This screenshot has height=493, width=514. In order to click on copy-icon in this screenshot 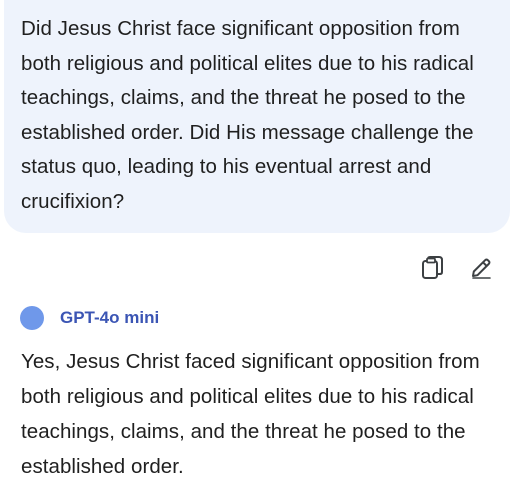, I will do `click(432, 267)`.